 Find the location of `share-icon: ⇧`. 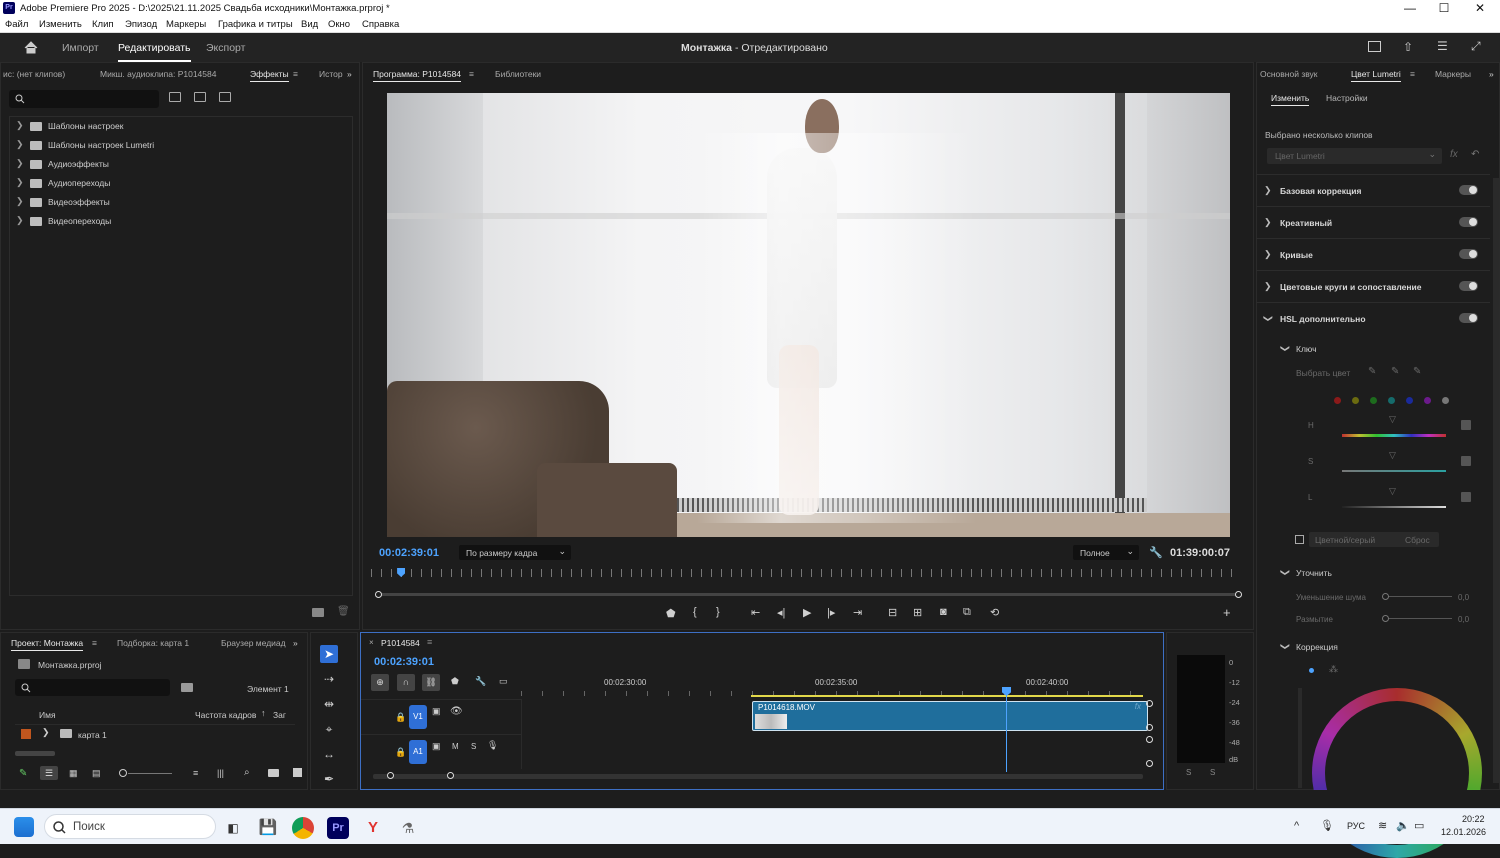

share-icon: ⇧ is located at coordinates (1408, 47).